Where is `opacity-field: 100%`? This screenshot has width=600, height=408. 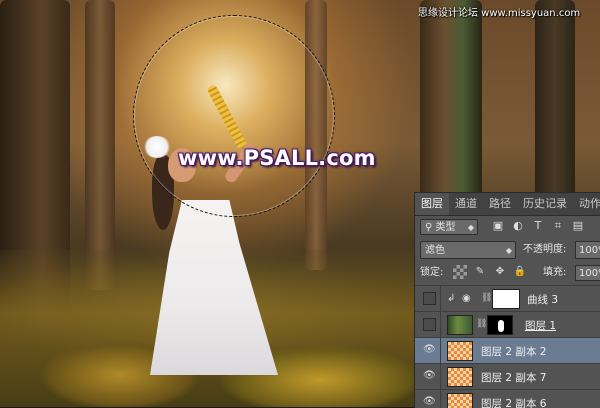
opacity-field: 100% is located at coordinates (587, 250).